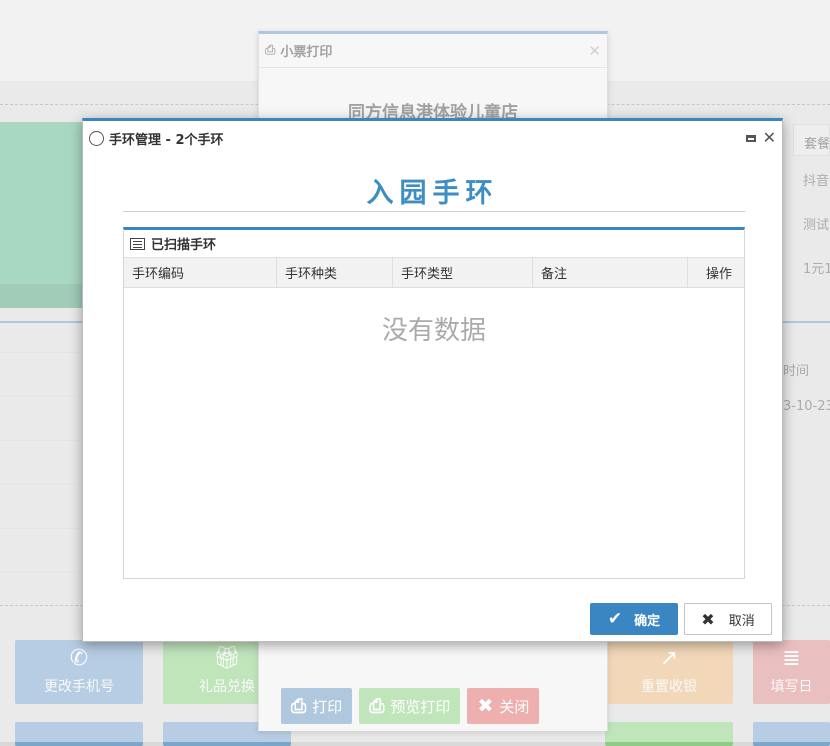 The width and height of the screenshot is (830, 746). Describe the element at coordinates (615, 619) in the screenshot. I see `check-icon: ✔` at that location.